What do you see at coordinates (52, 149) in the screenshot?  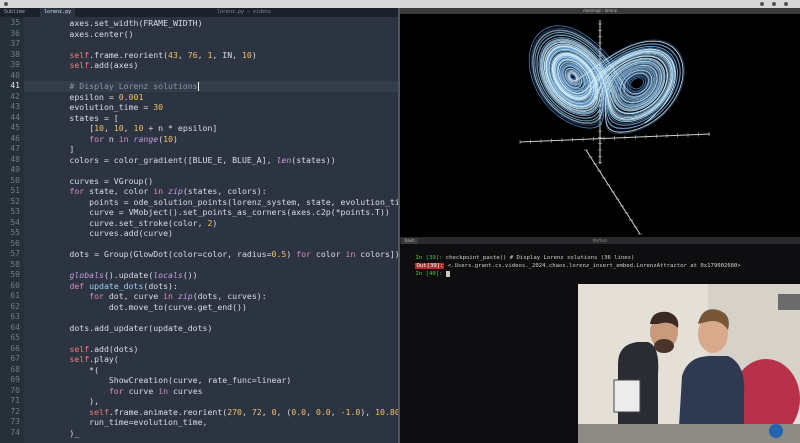 I see `code-token: ]` at bounding box center [52, 149].